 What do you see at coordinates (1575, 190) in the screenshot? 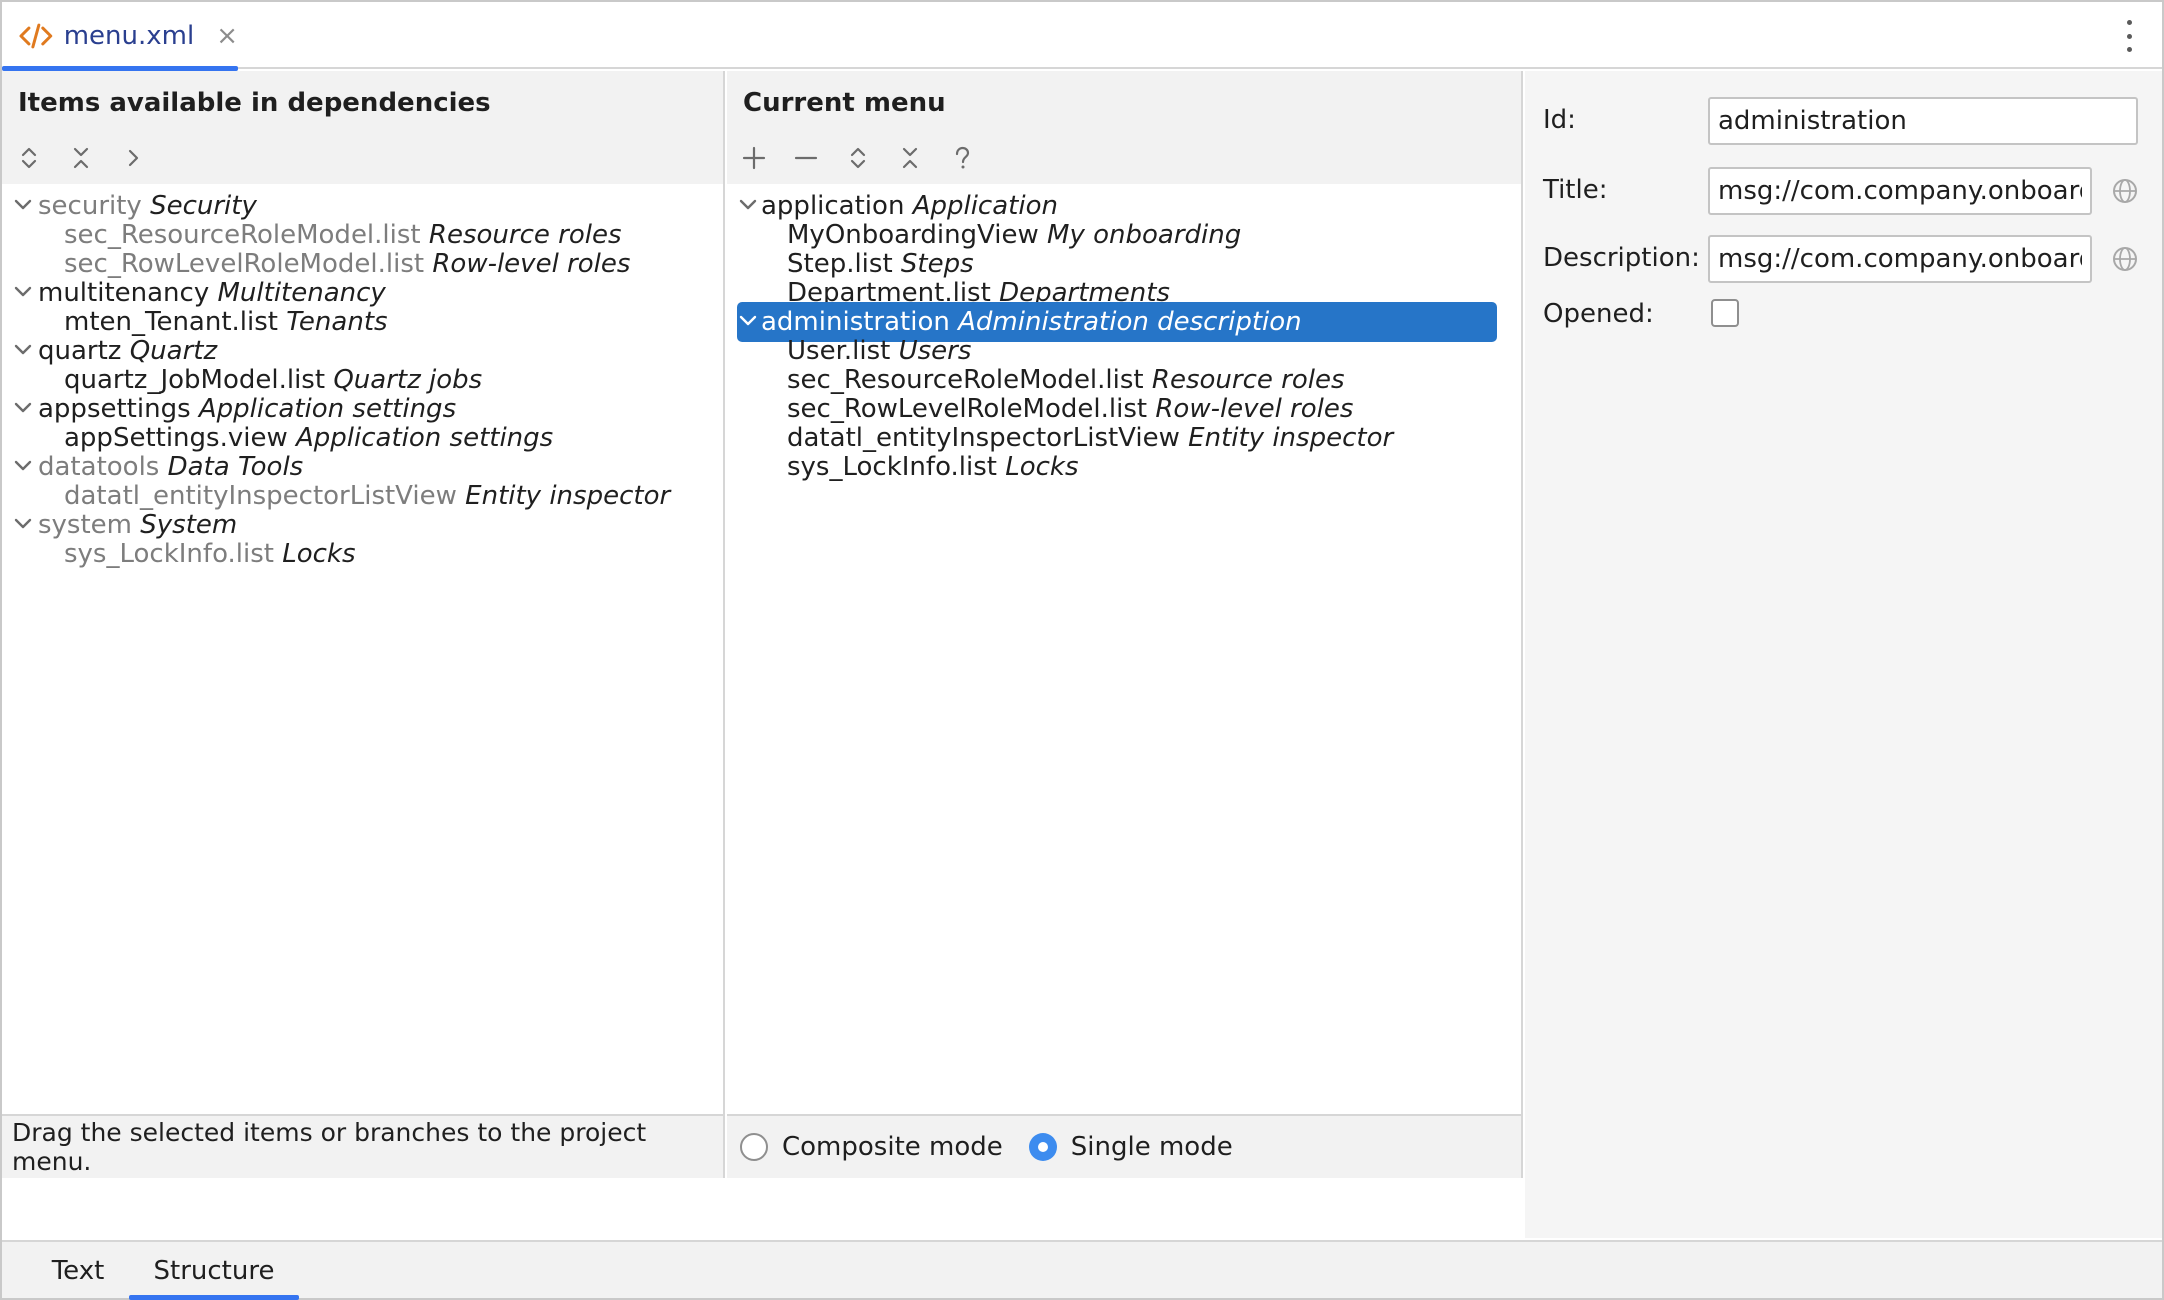
I see `title-label: Title:` at bounding box center [1575, 190].